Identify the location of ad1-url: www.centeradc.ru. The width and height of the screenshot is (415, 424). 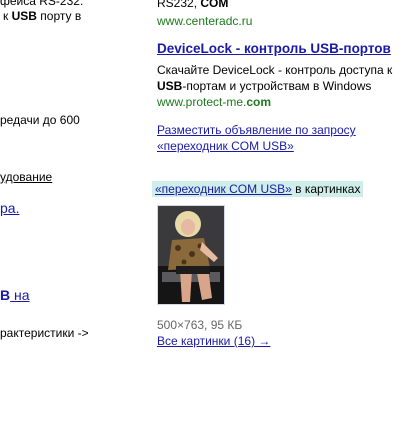
(204, 21).